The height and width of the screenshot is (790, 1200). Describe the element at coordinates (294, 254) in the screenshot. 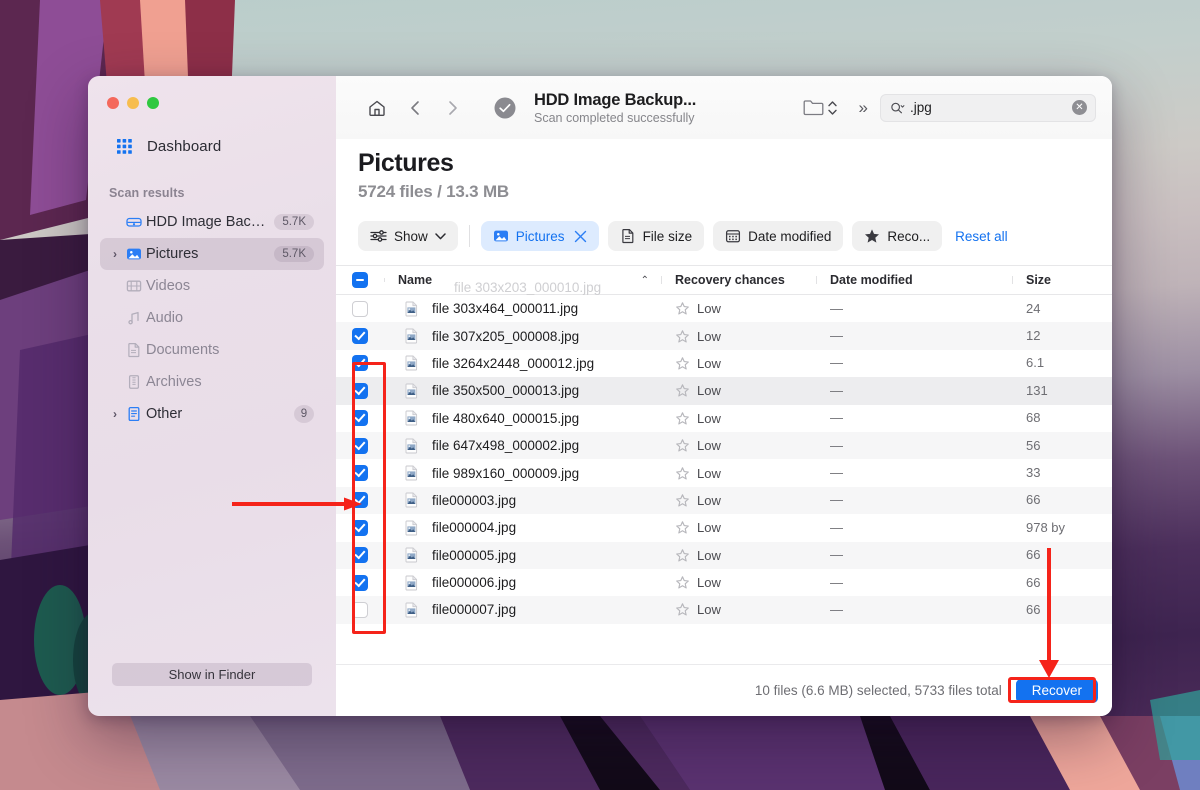

I see `sidebar-item-badge: 5.7K` at that location.